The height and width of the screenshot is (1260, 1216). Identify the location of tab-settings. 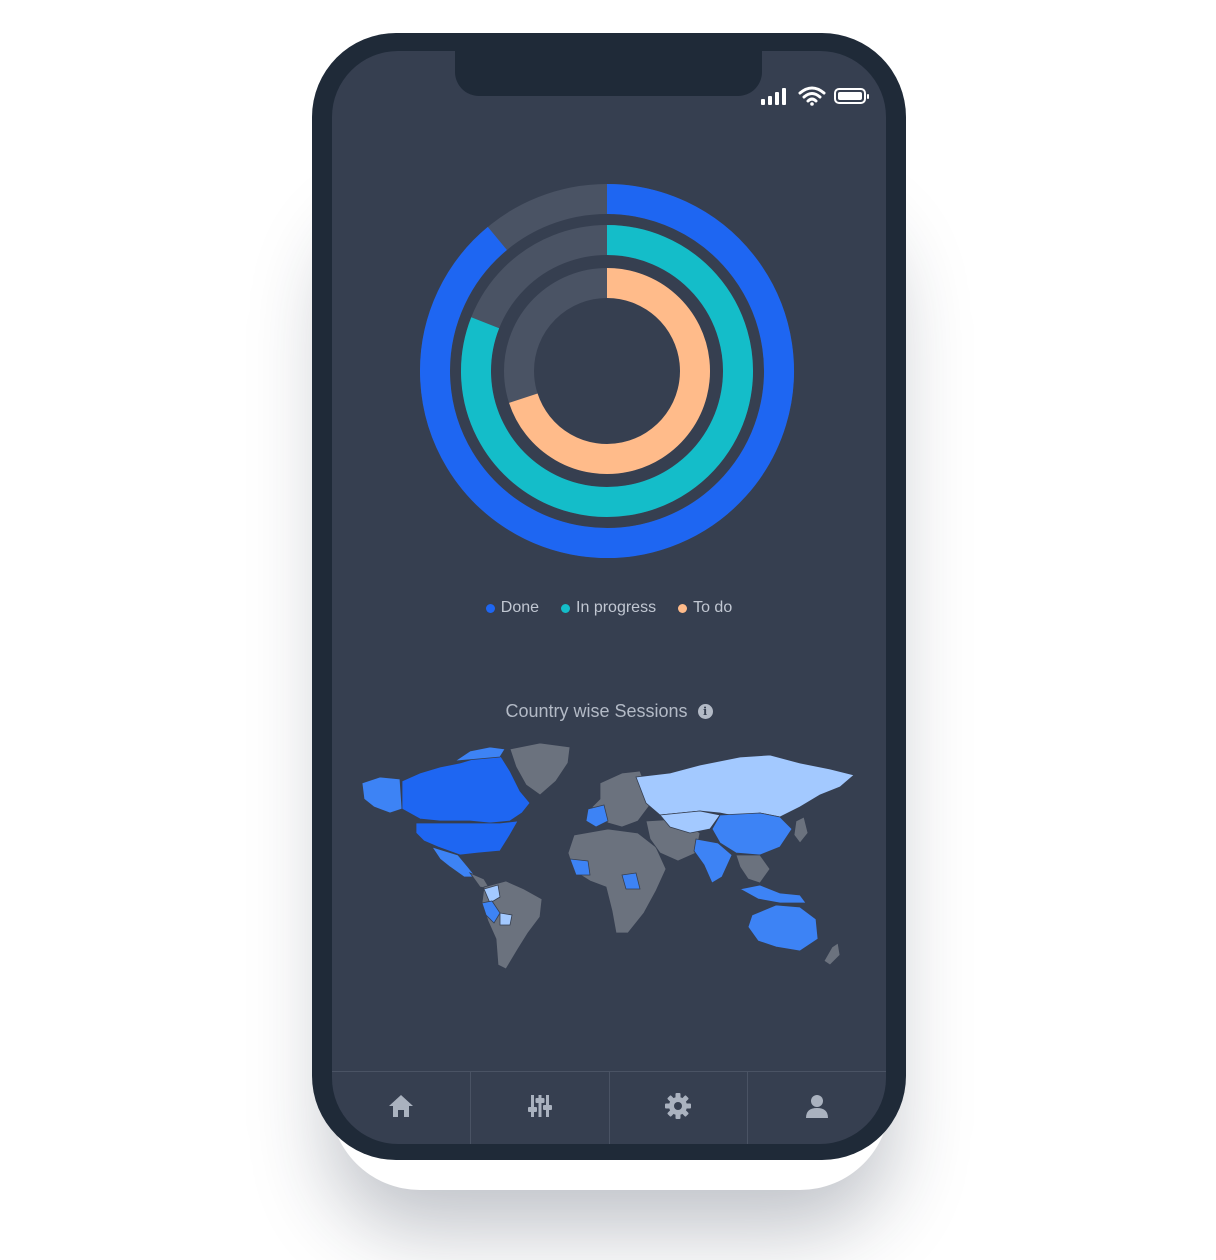
(679, 1108).